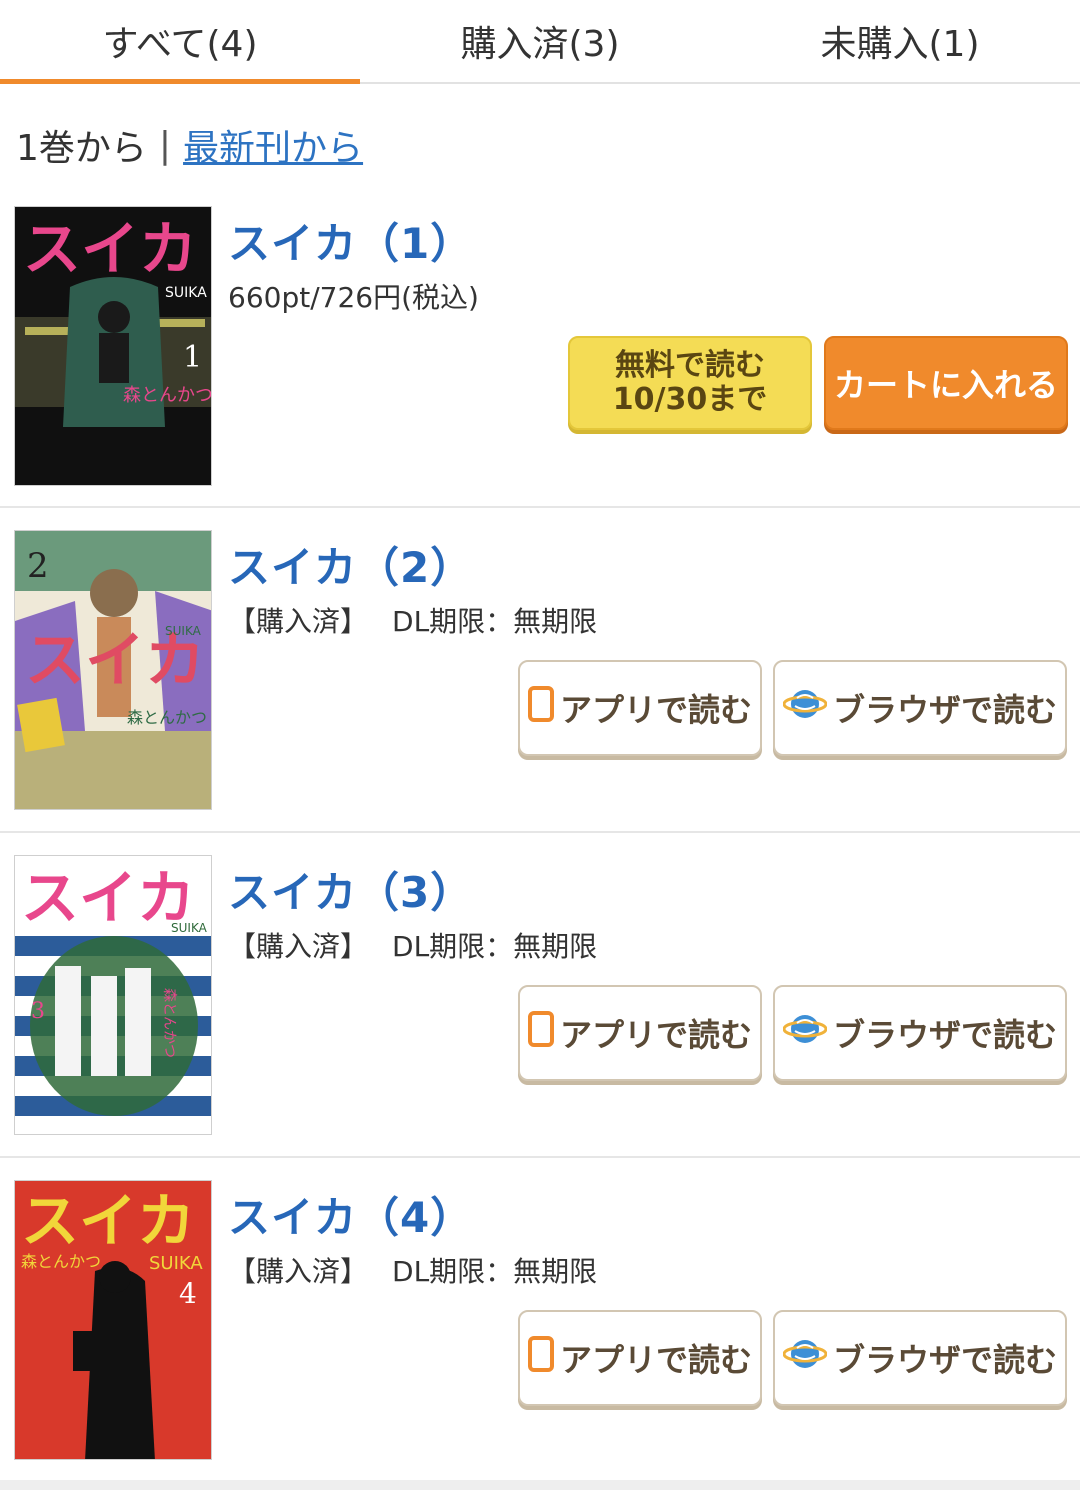 This screenshot has height=1490, width=1080. Describe the element at coordinates (353, 297) in the screenshot. I see `price-label: 660pt/726円(税込)` at that location.